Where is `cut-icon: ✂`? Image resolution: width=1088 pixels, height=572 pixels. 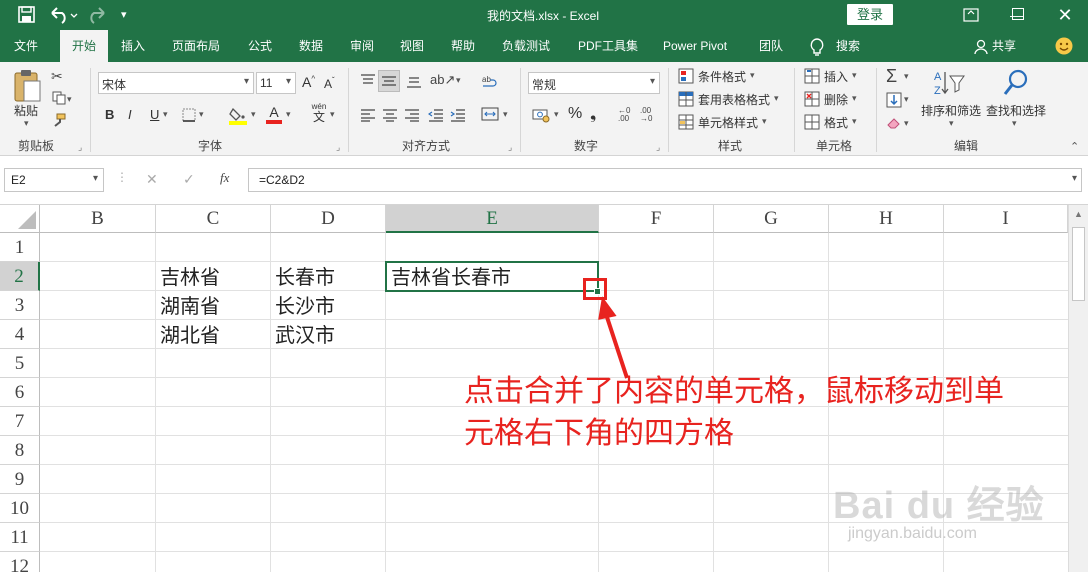
cut-icon: ✂ is located at coordinates (57, 76).